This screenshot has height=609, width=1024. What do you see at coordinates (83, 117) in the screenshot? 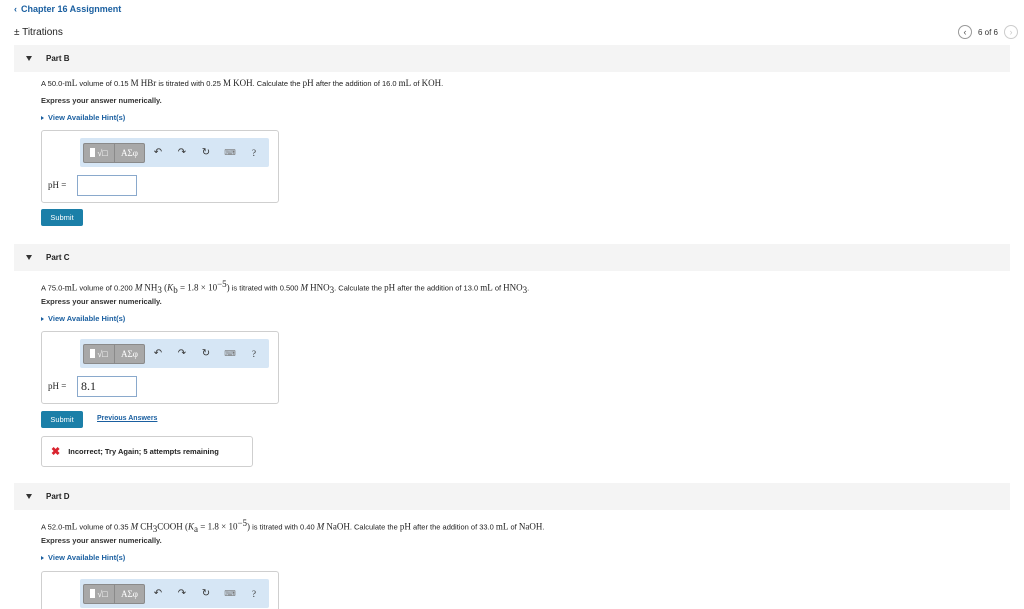
I see `part-b-hint-link: View Available Hint(s)` at bounding box center [83, 117].